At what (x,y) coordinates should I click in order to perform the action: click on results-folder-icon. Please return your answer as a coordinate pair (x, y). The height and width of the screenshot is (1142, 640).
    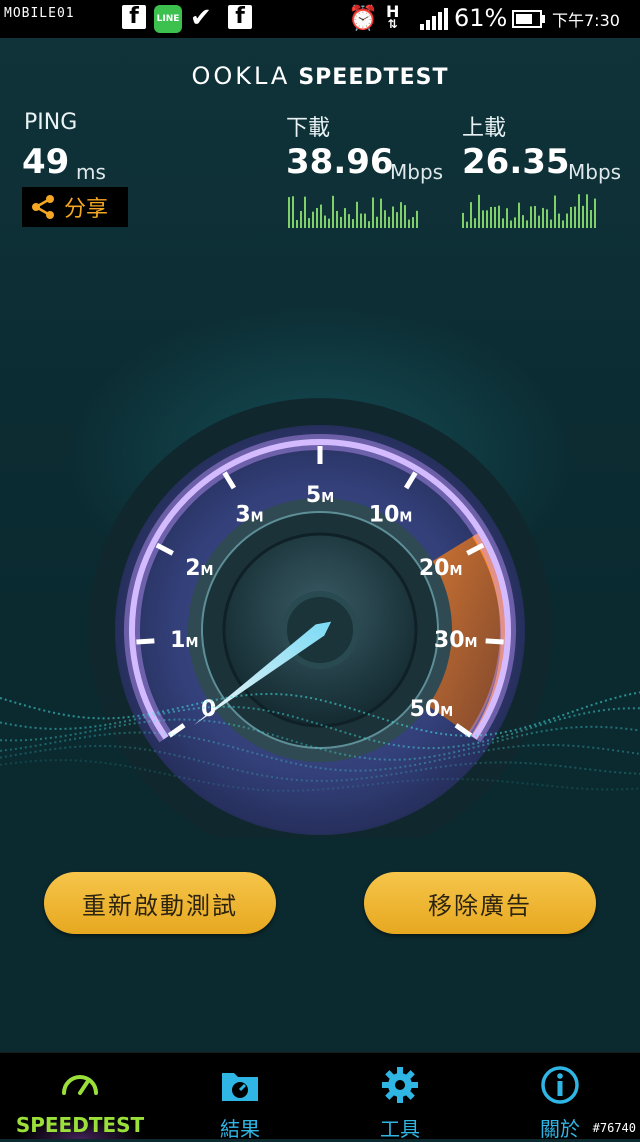
    Looking at the image, I should click on (240, 1087).